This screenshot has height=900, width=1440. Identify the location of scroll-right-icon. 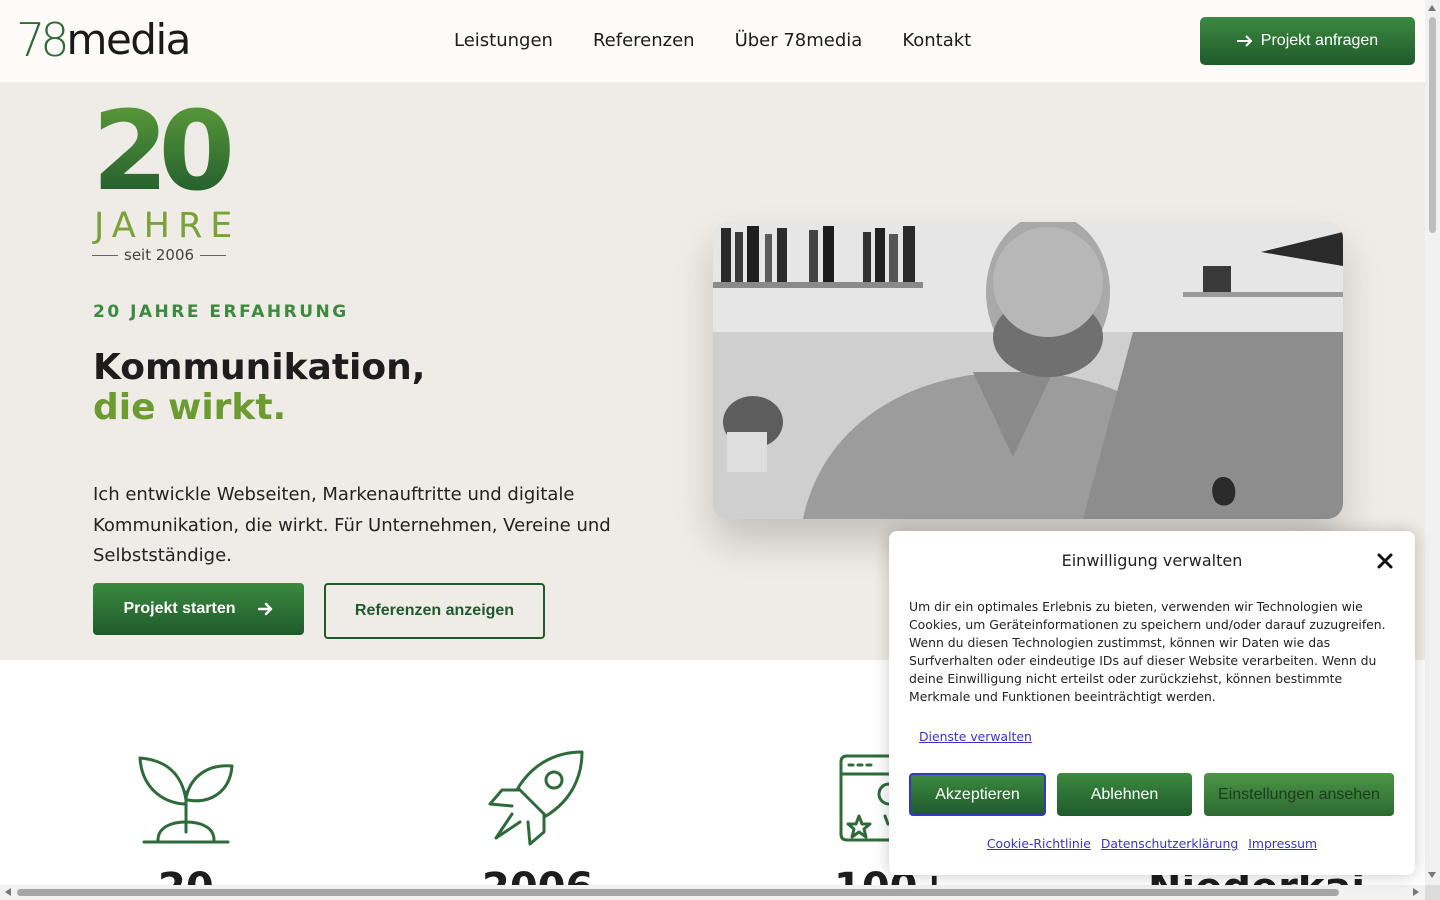
(1416, 892).